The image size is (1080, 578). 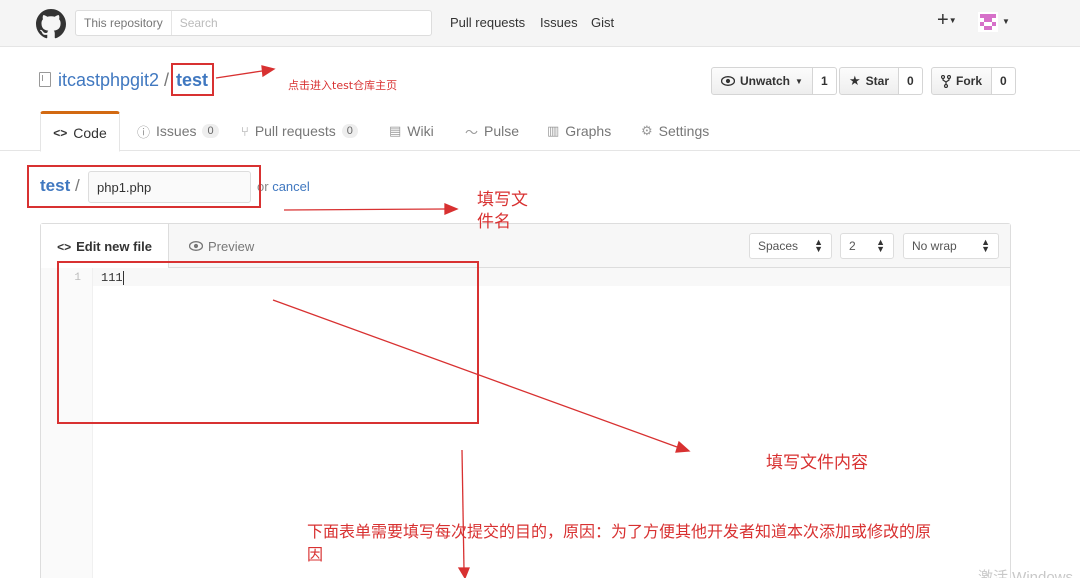 I want to click on annotation-commit-line2: 因, so click(x=315, y=554).